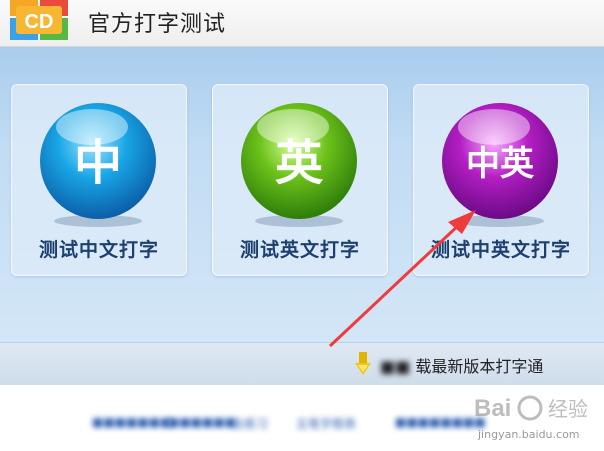 The height and width of the screenshot is (451, 604). I want to click on baidu-watermark-icon: Bai 经验, so click(531, 408).